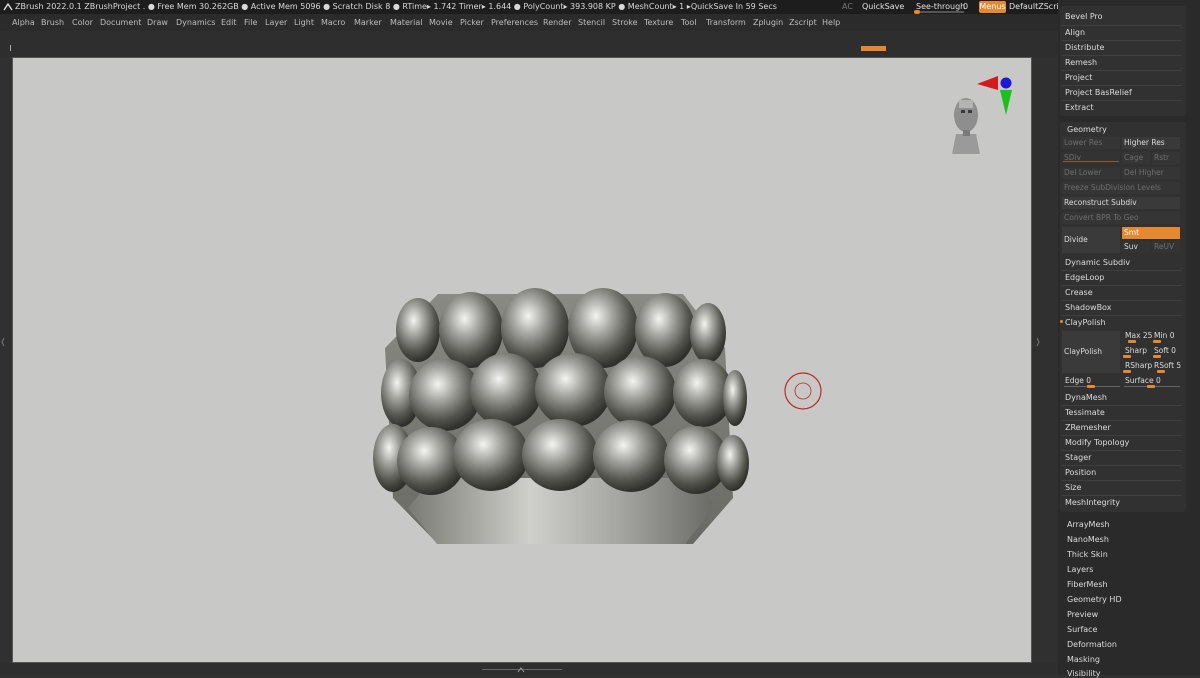  What do you see at coordinates (1086, 397) in the screenshot?
I see `dynamesh-item: DynaMesh` at bounding box center [1086, 397].